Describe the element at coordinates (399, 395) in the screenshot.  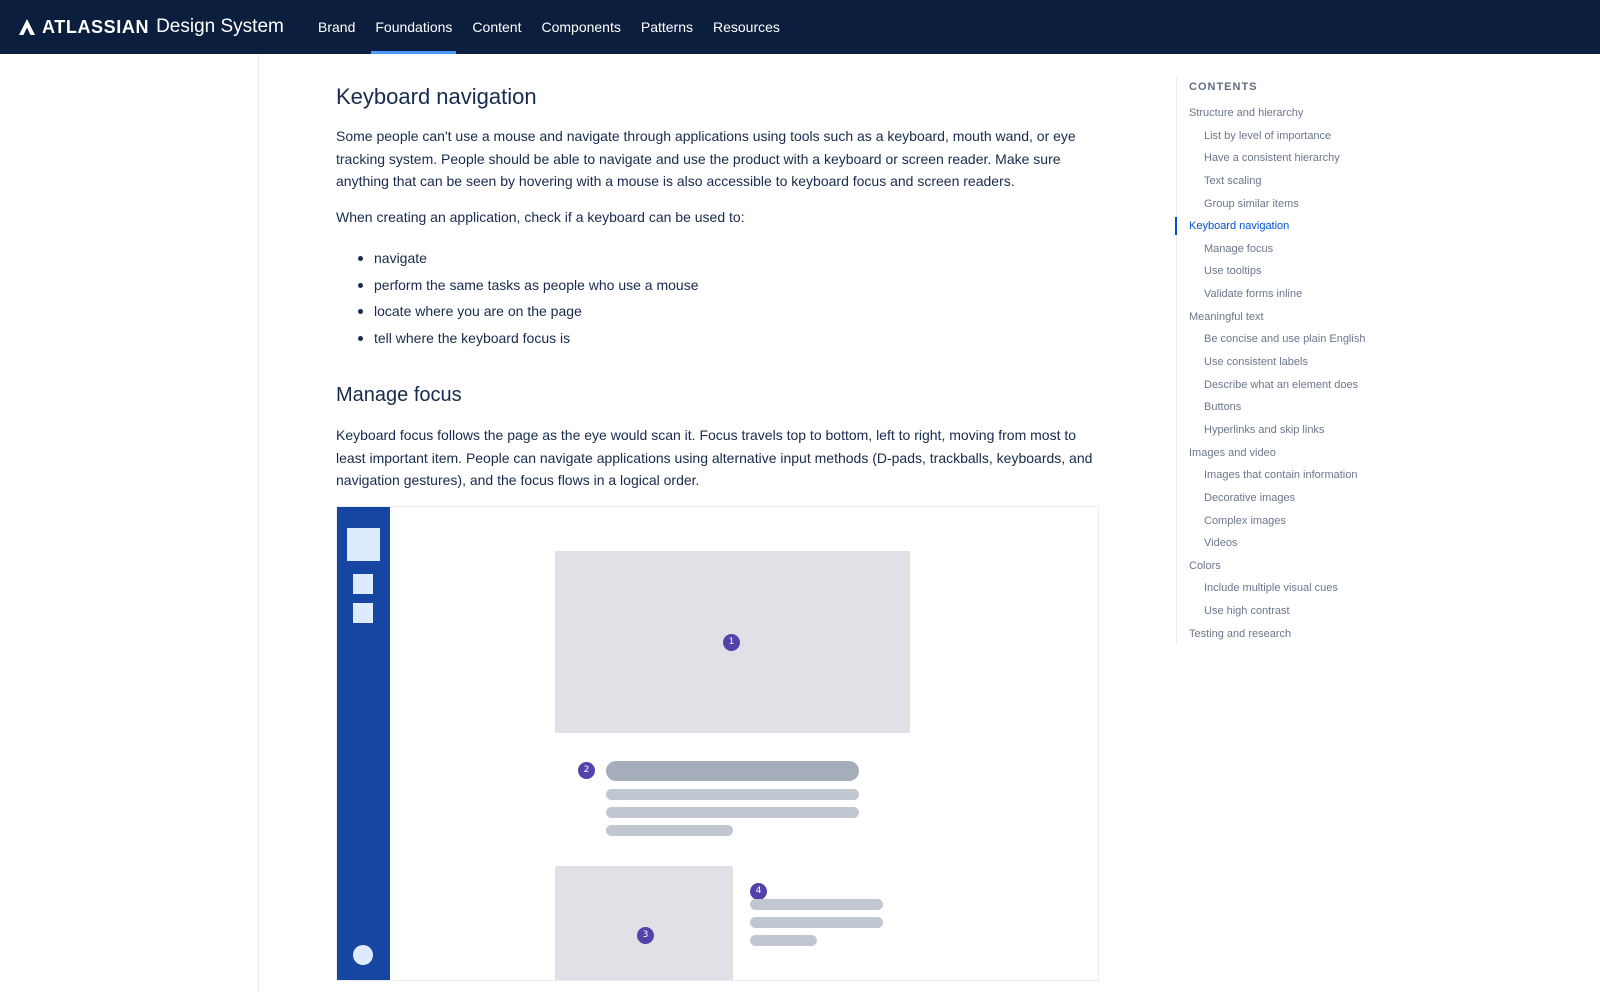
I see `manage-focus-heading: Manage focus` at that location.